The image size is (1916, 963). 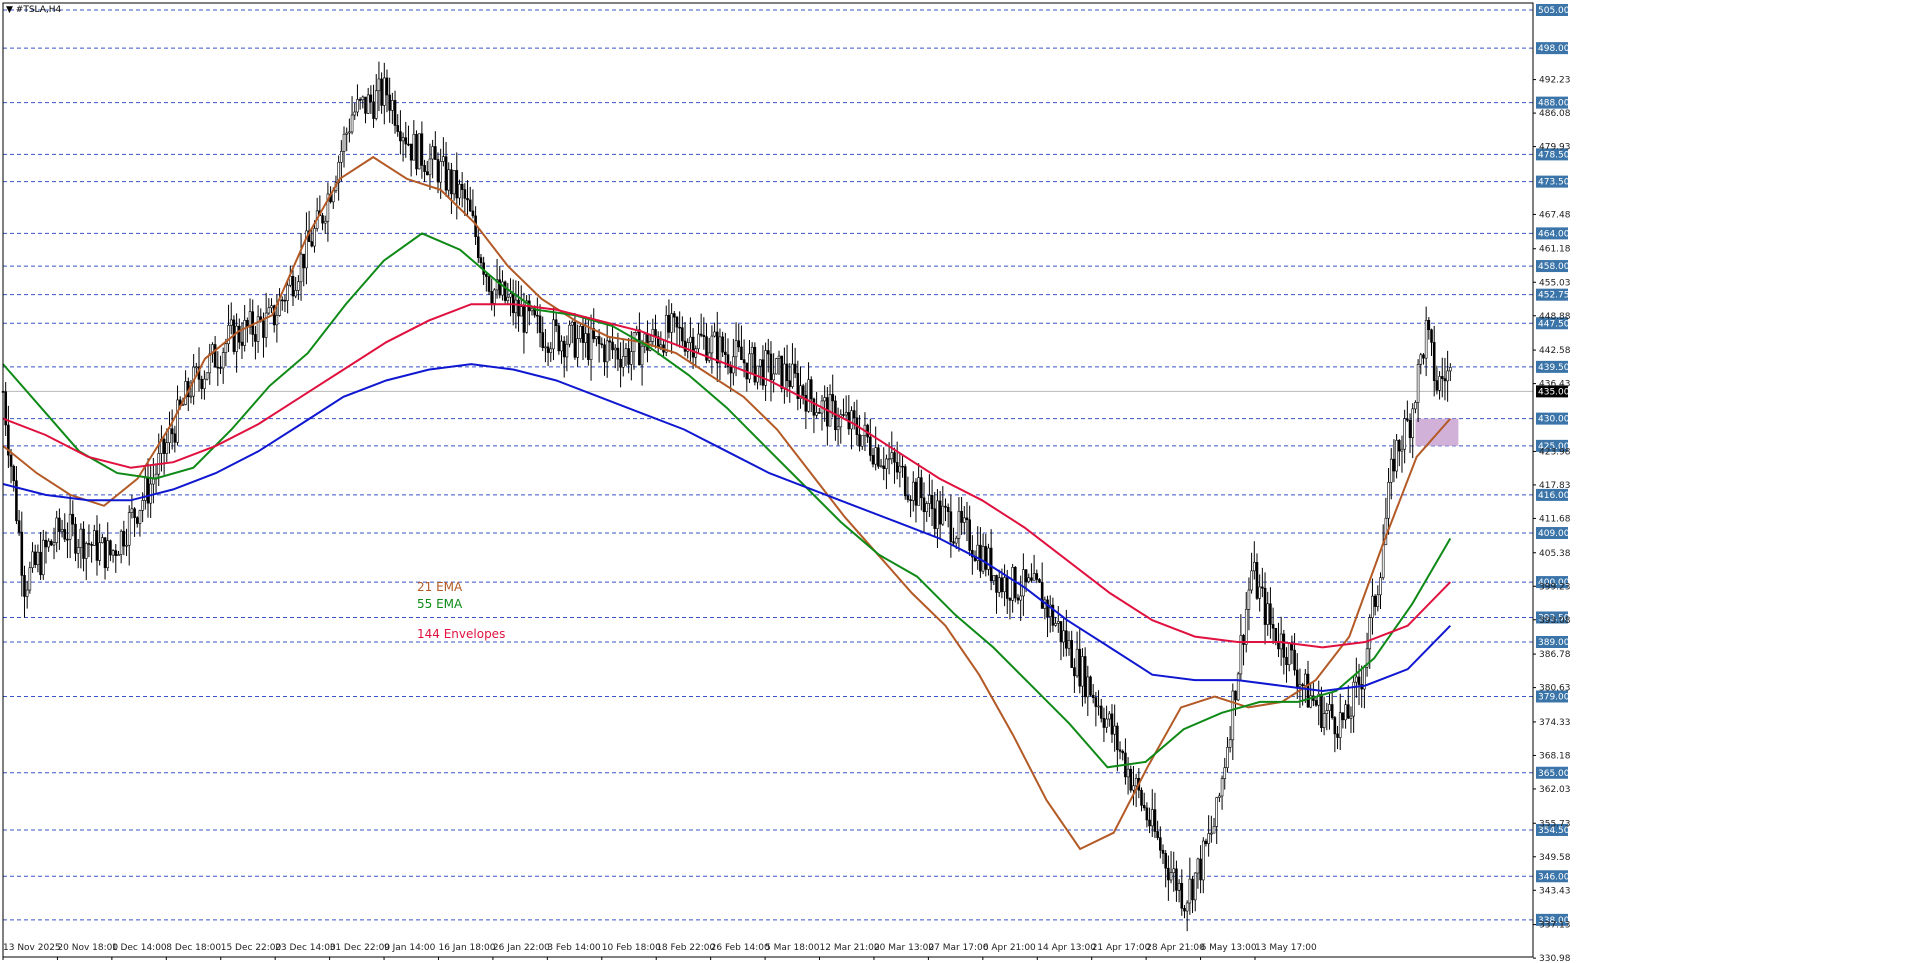 I want to click on y-tick-label: 448.88, so click(x=1555, y=317).